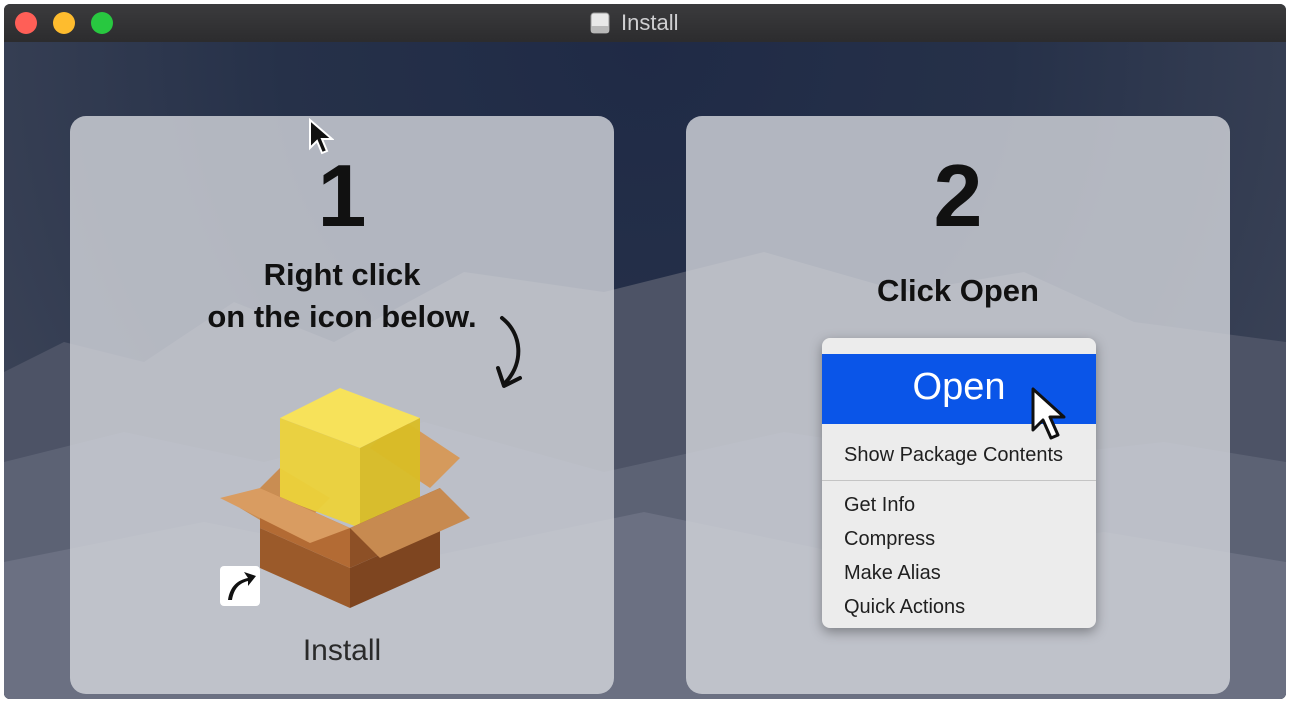 The width and height of the screenshot is (1290, 703). What do you see at coordinates (958, 195) in the screenshot?
I see `step2-number: 2` at bounding box center [958, 195].